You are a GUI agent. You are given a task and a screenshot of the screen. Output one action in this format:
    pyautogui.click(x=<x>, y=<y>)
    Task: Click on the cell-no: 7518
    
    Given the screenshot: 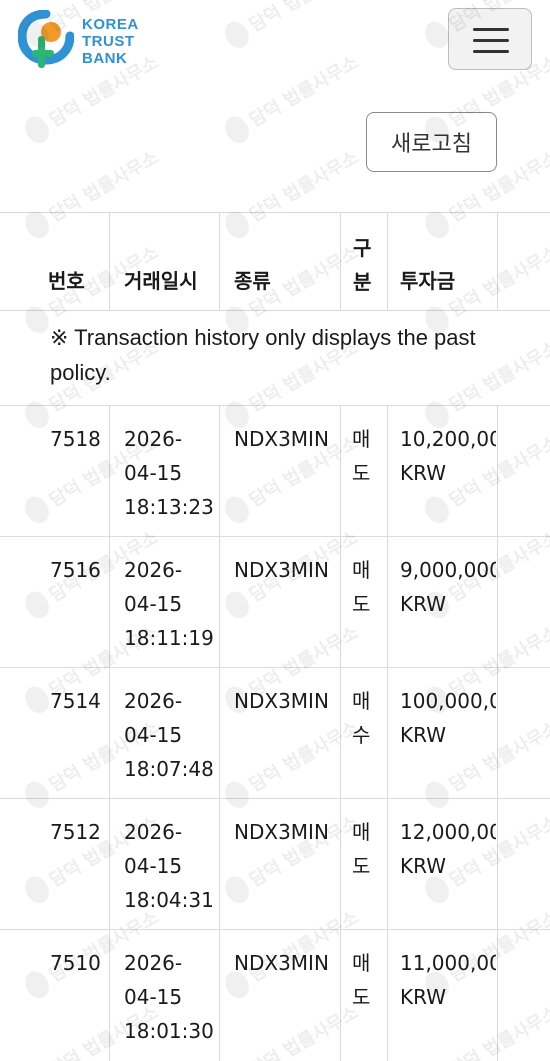 What is the action you would take?
    pyautogui.click(x=75, y=439)
    